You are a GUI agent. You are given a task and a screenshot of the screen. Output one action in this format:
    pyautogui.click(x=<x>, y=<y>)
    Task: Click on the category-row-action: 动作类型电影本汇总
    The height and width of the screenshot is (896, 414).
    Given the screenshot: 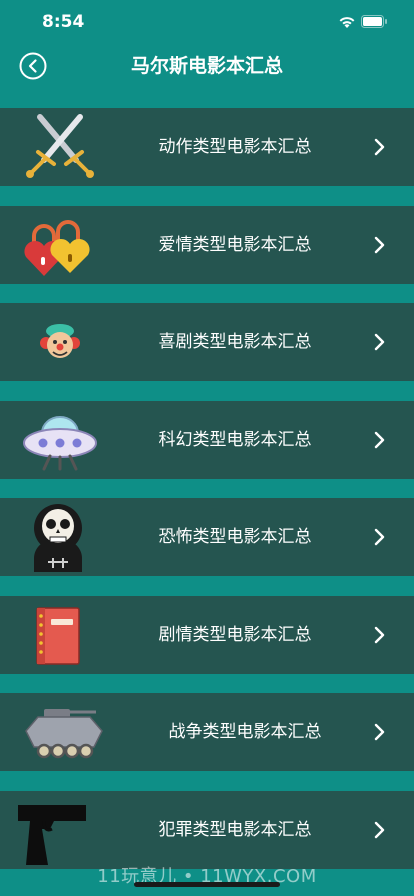 What is the action you would take?
    pyautogui.click(x=207, y=147)
    